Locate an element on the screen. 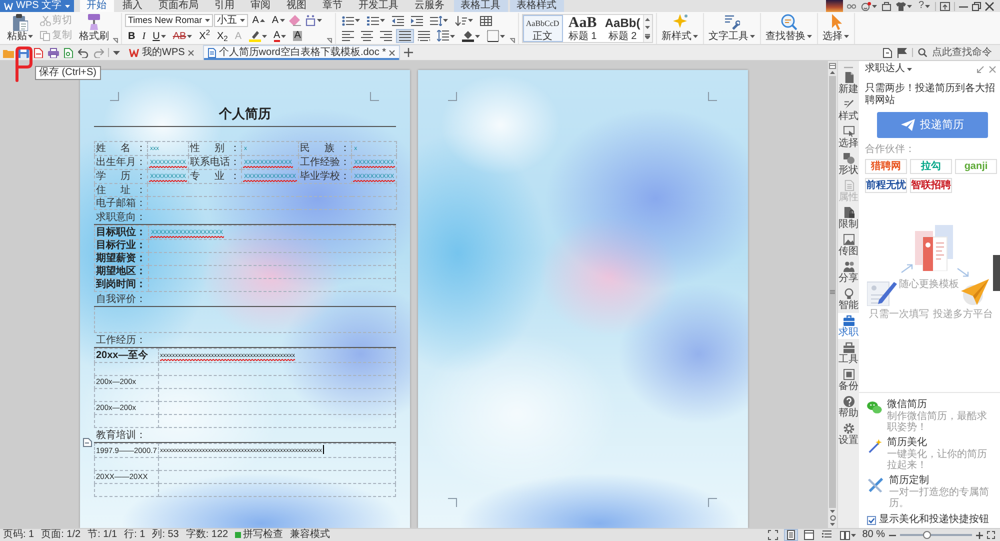  checkbox is located at coordinates (871, 520).